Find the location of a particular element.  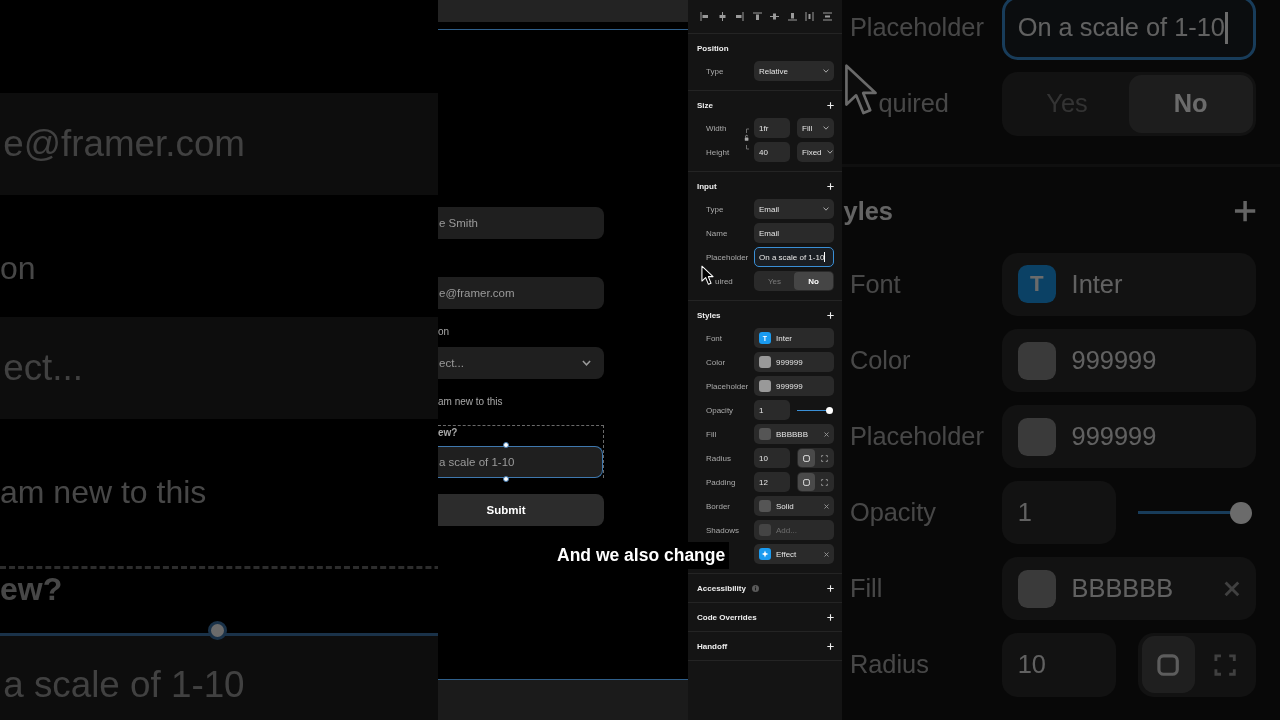

property-label: quired is located at coordinates (914, 104).